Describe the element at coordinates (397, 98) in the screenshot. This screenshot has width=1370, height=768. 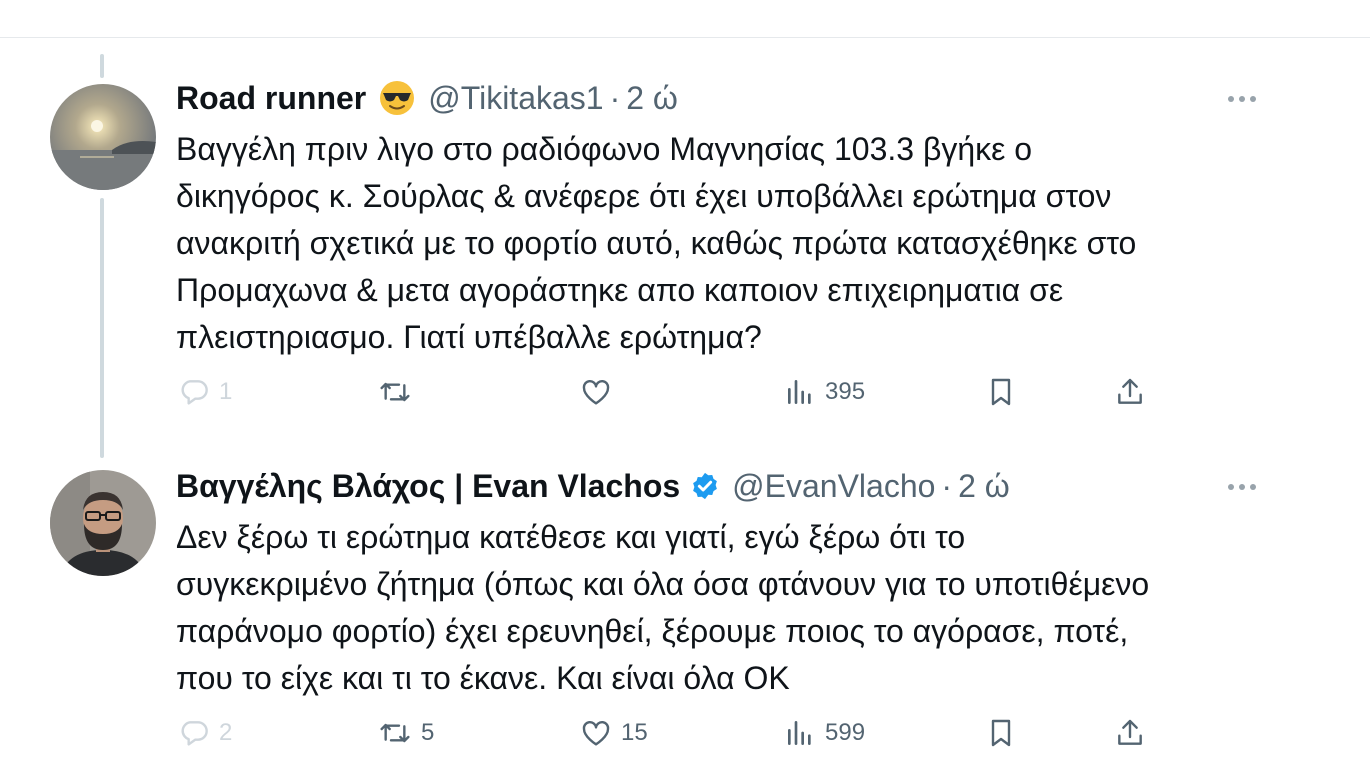
I see `sunglasses-emoji-icon` at that location.